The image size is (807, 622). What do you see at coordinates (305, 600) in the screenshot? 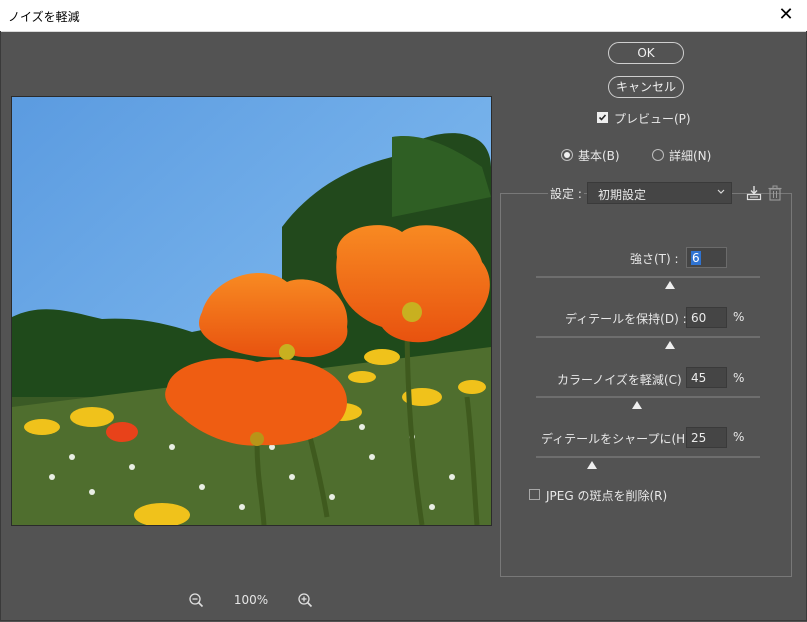
I see `zoom-in-icon` at bounding box center [305, 600].